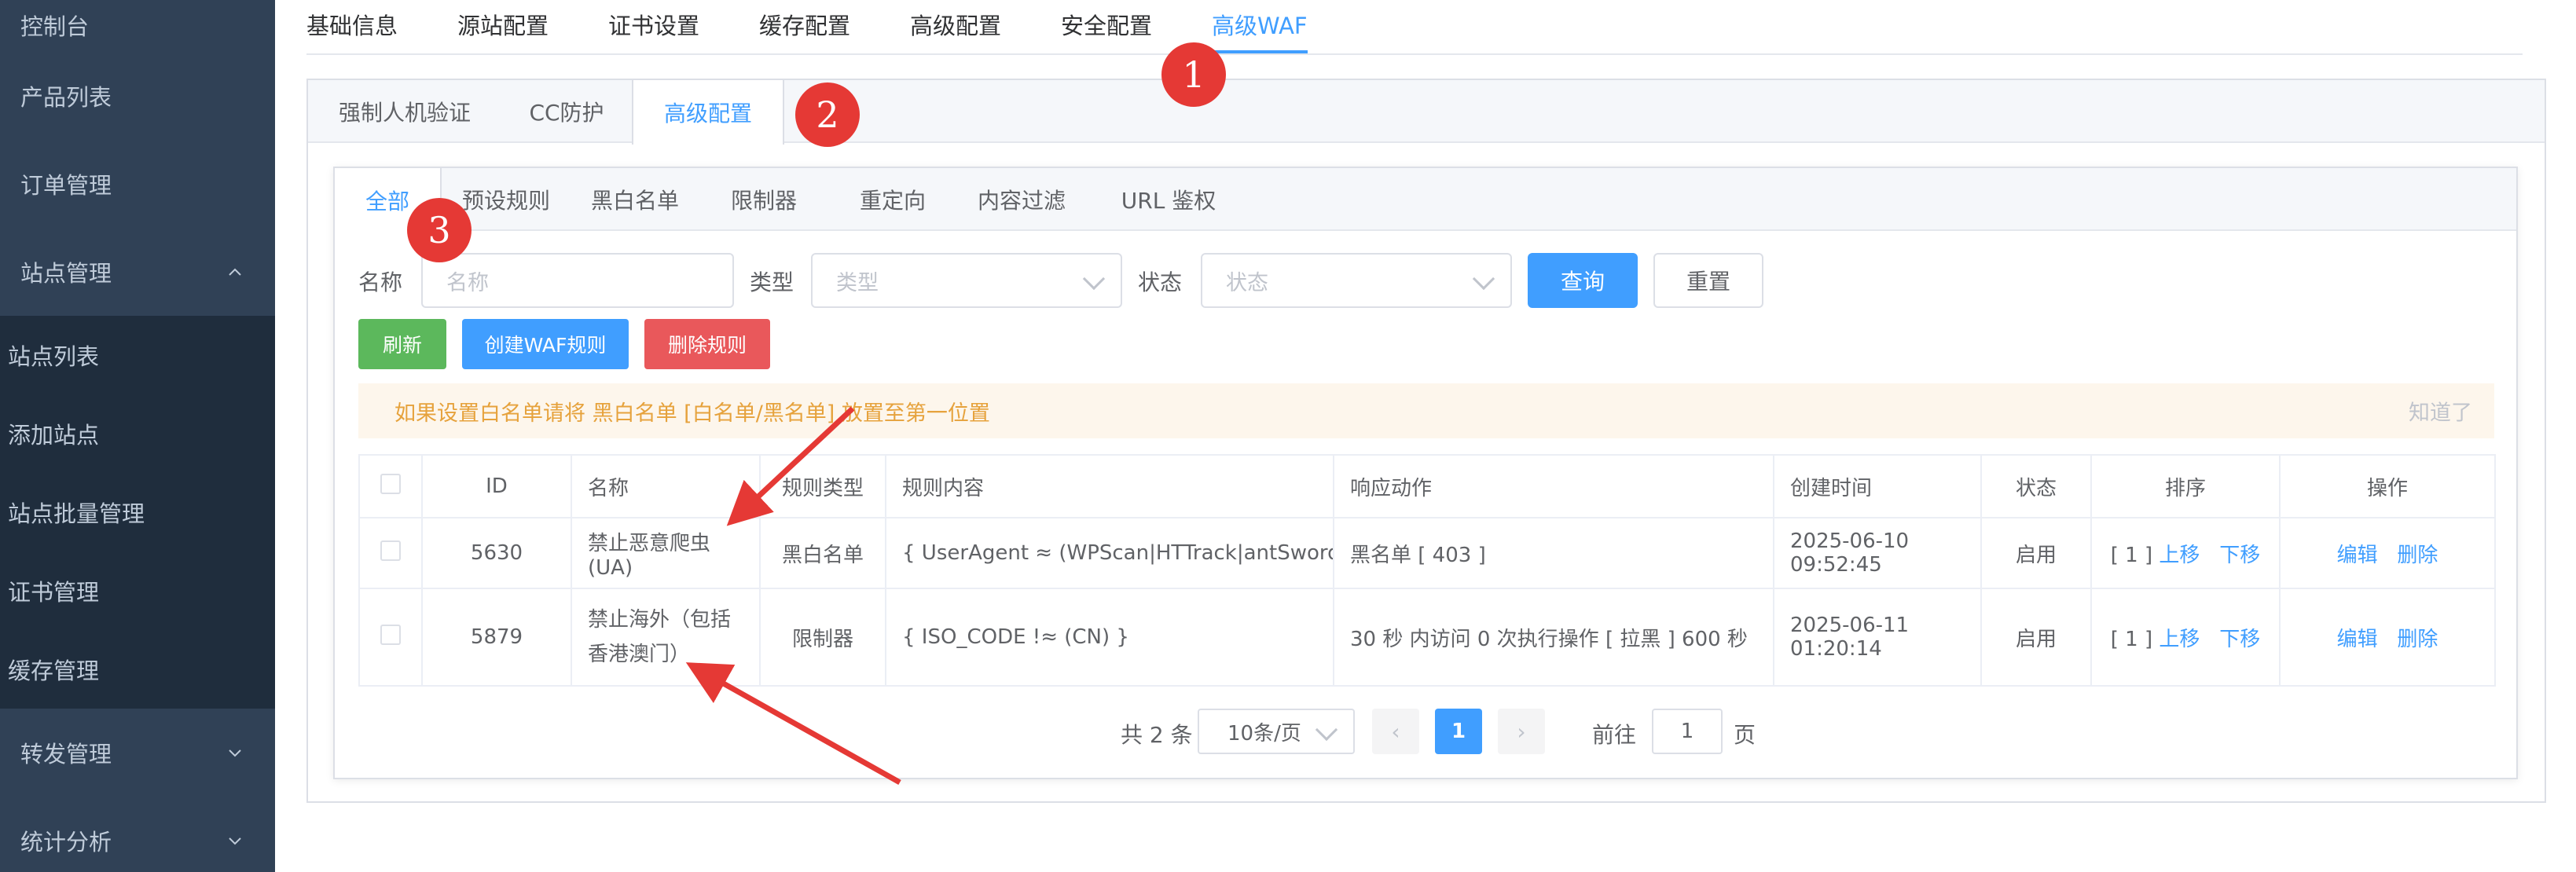 This screenshot has width=2576, height=872. What do you see at coordinates (822, 486) in the screenshot?
I see `column-header-type: 规则类型` at bounding box center [822, 486].